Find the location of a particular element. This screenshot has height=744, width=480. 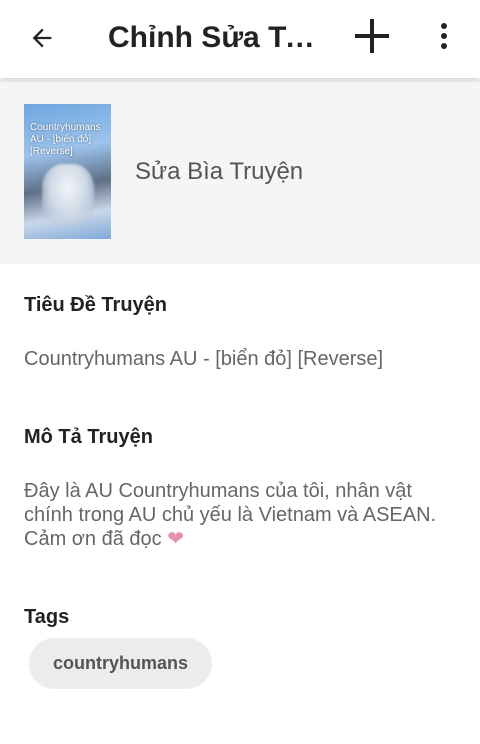

cover-figure is located at coordinates (68, 194).